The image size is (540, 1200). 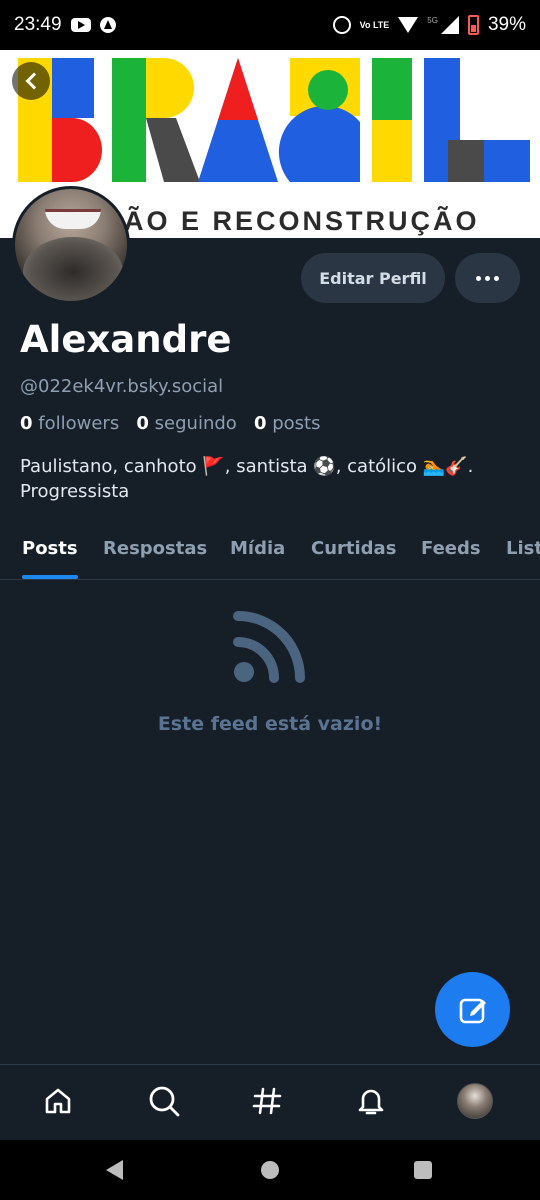 What do you see at coordinates (374, 24) in the screenshot?
I see `volte-icon: Vo LTE` at bounding box center [374, 24].